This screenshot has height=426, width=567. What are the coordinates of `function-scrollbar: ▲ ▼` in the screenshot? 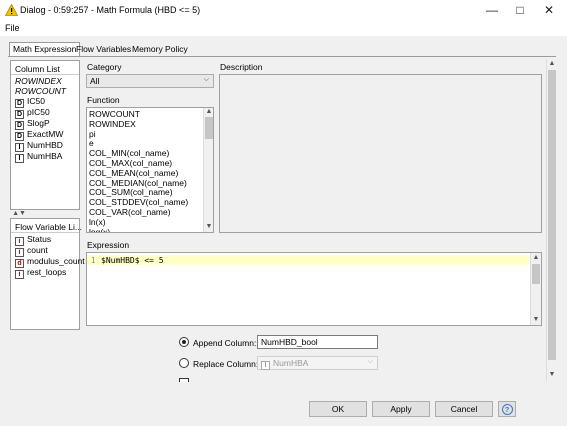 It's located at (208, 170).